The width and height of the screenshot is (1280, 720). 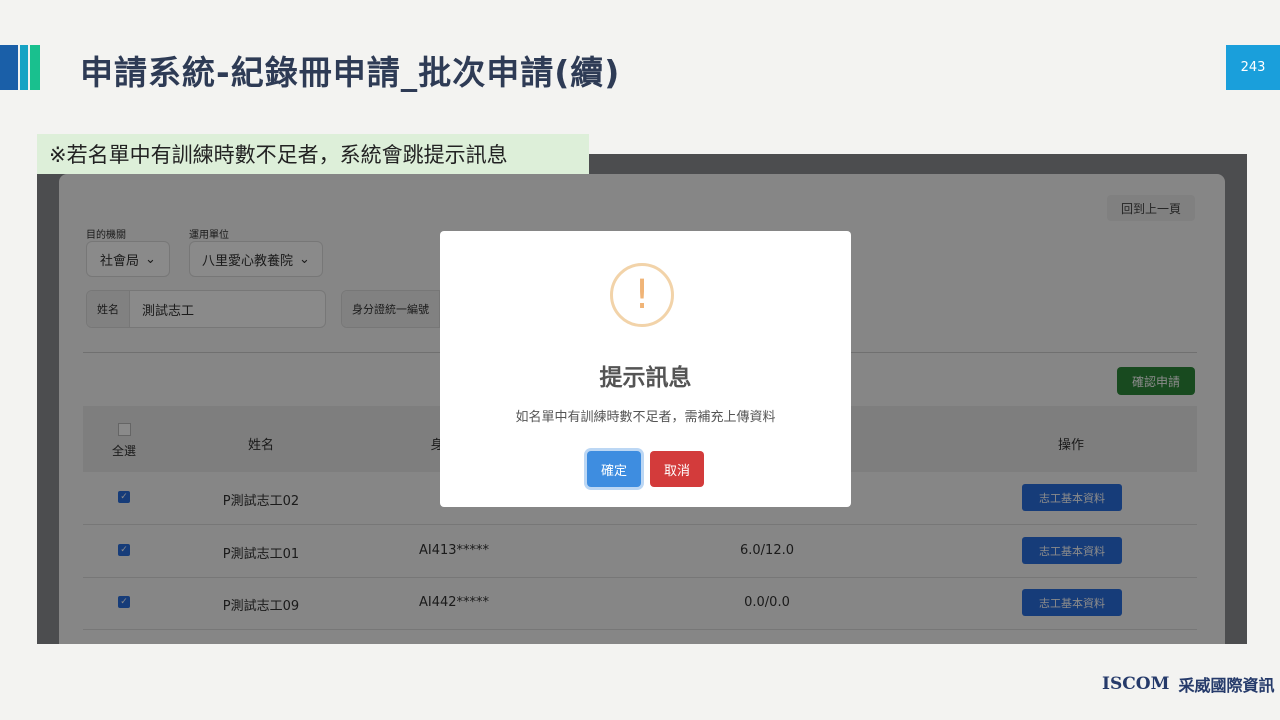 I want to click on page-number: 243, so click(x=1253, y=67).